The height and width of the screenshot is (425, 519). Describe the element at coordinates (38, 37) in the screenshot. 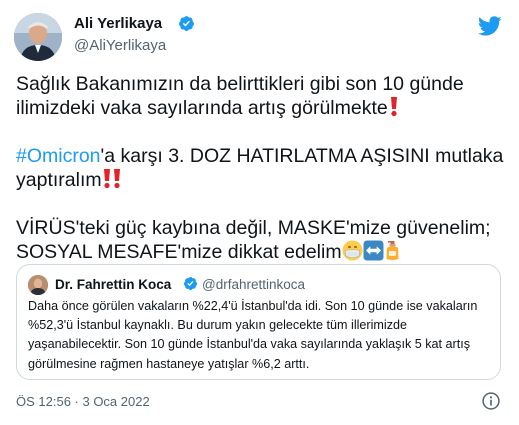

I see `author-avatar` at that location.